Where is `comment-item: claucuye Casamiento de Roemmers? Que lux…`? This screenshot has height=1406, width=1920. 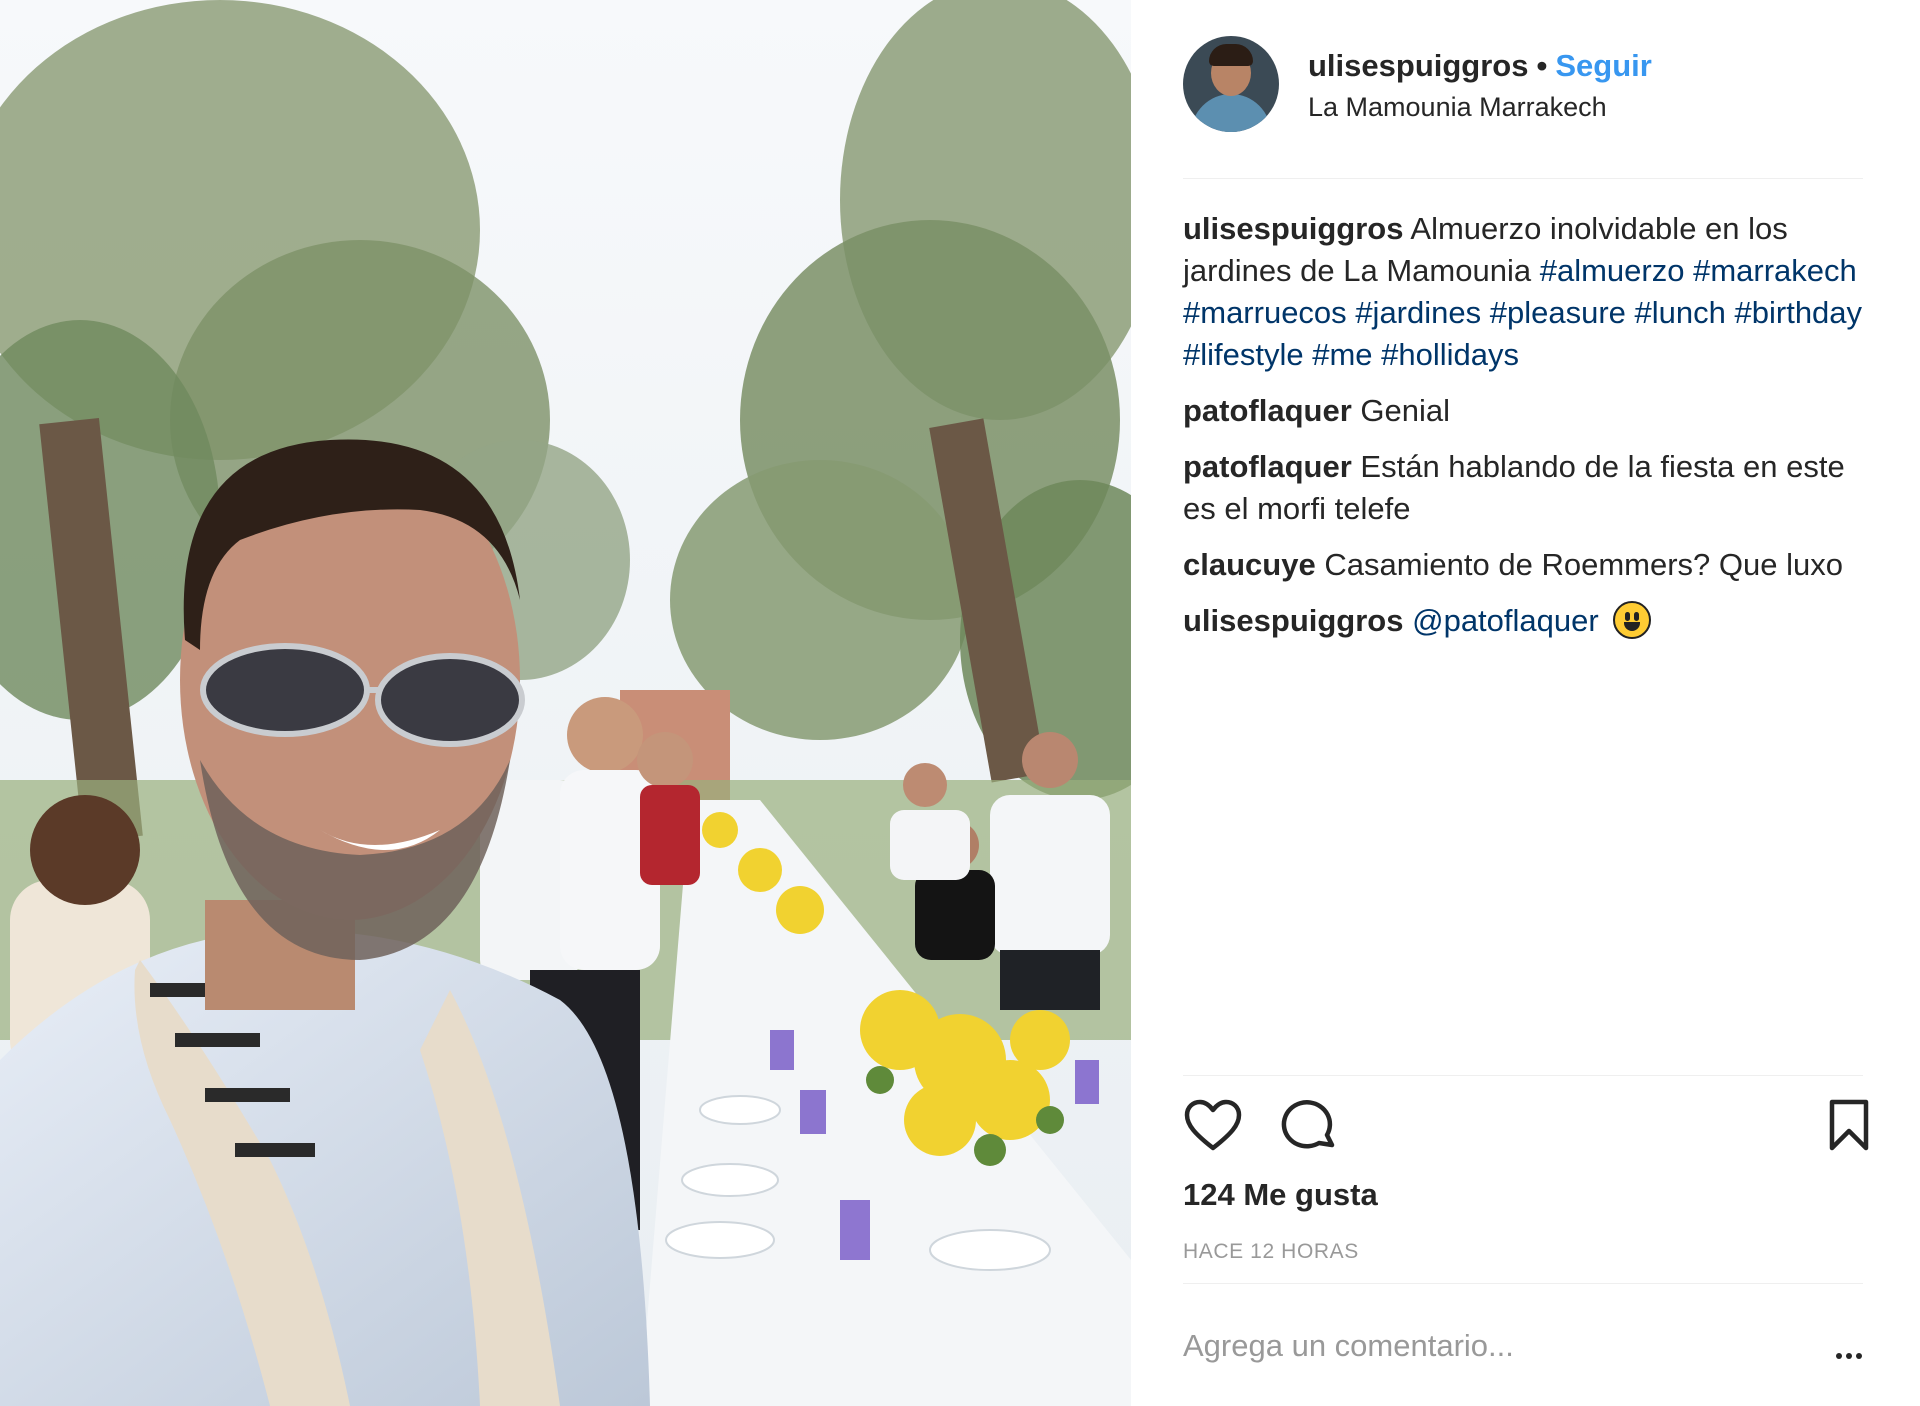
comment-item: claucuye Casamiento de Roemmers? Que lux… is located at coordinates (1528, 565).